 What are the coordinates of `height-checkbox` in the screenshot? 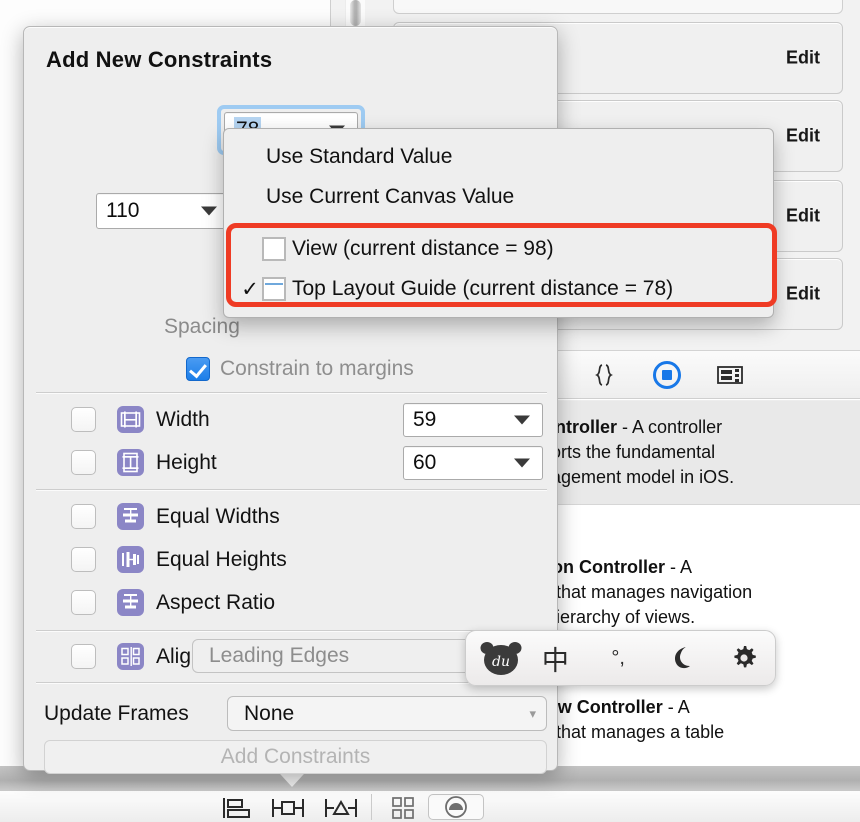 It's located at (83, 462).